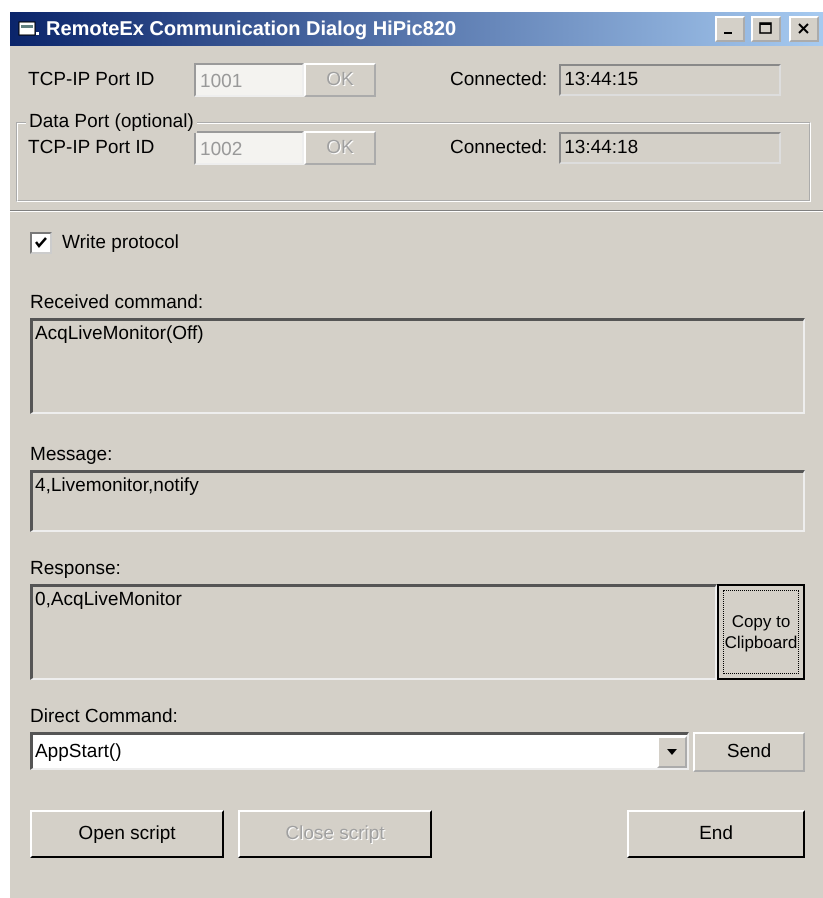 The image size is (823, 898). Describe the element at coordinates (804, 29) in the screenshot. I see `close-button` at that location.